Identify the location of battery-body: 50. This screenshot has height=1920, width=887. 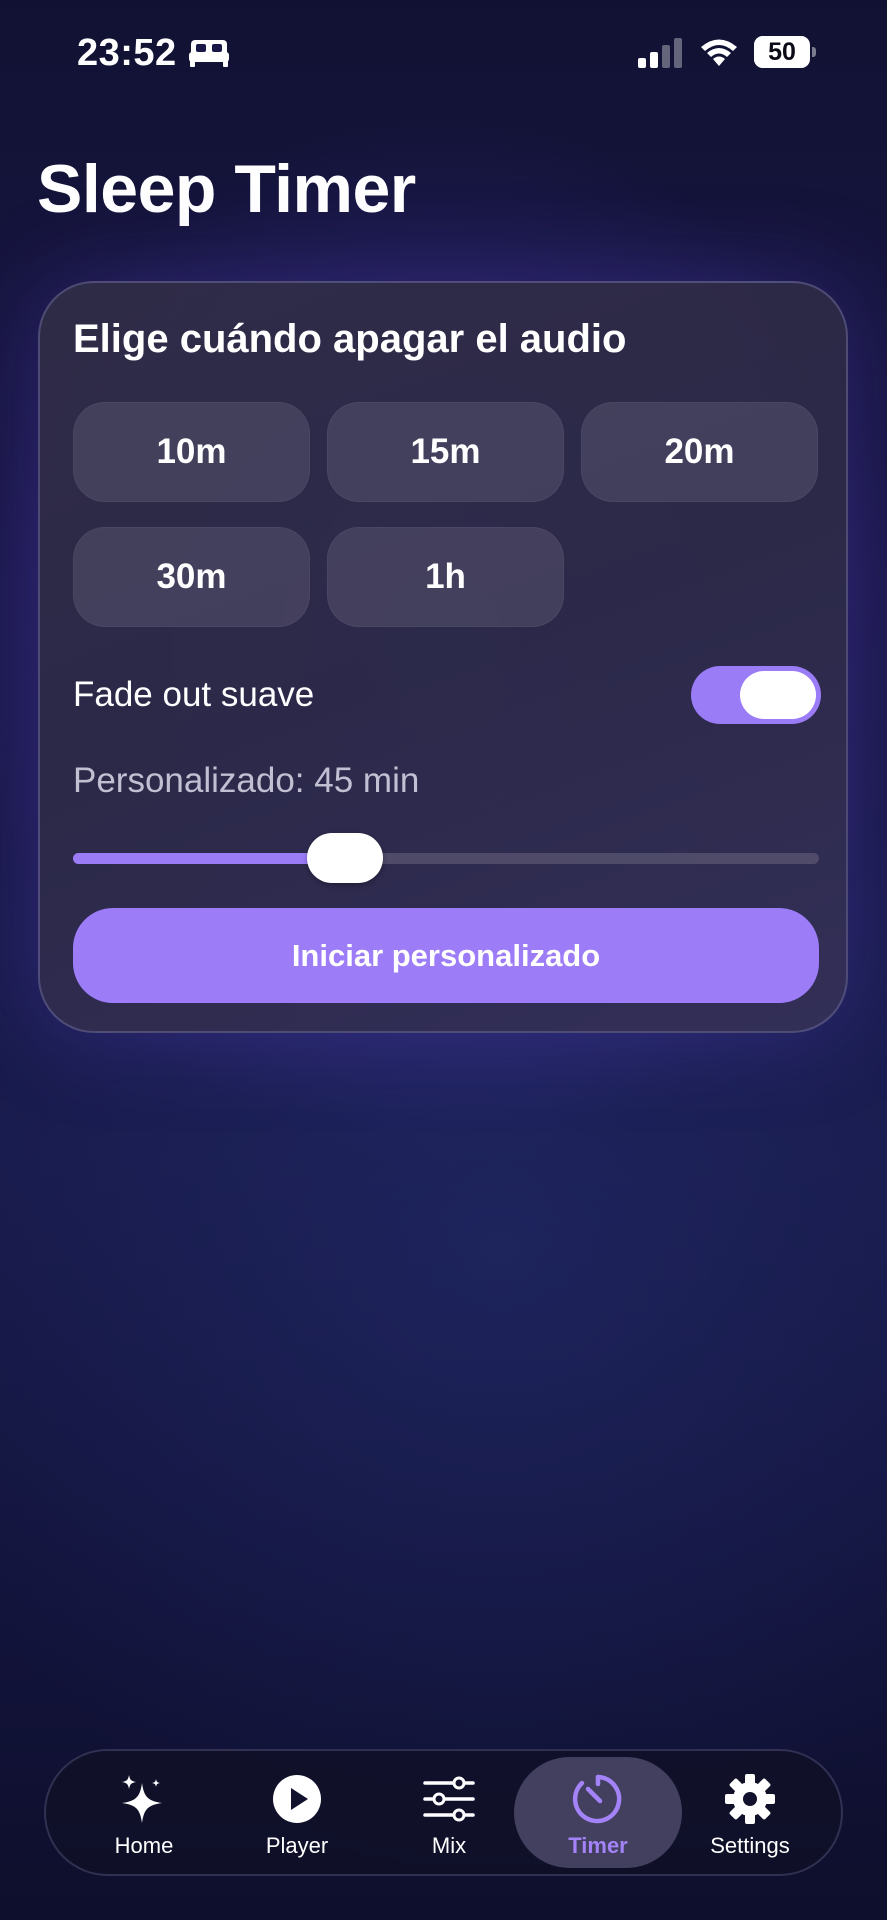
(782, 52).